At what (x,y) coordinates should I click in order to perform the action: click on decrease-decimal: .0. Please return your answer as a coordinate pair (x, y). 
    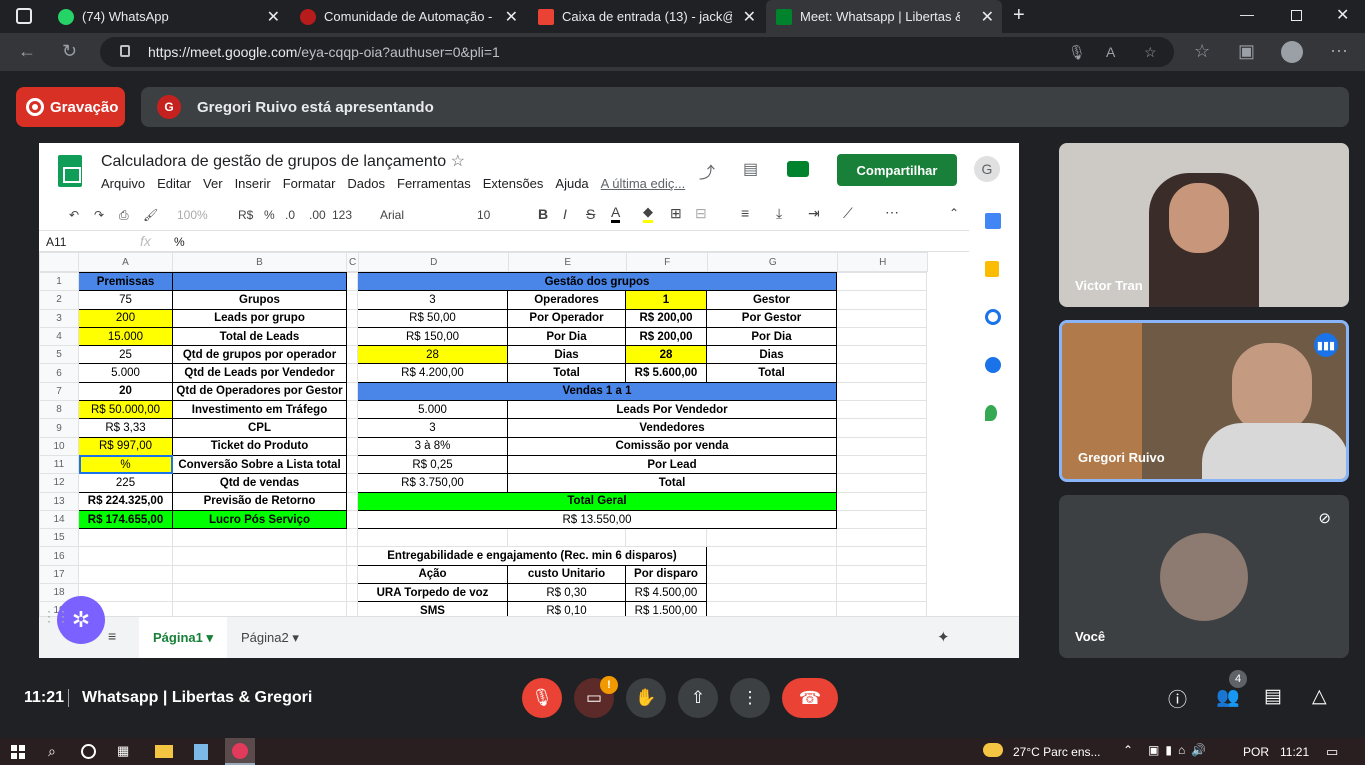
    Looking at the image, I should click on (290, 215).